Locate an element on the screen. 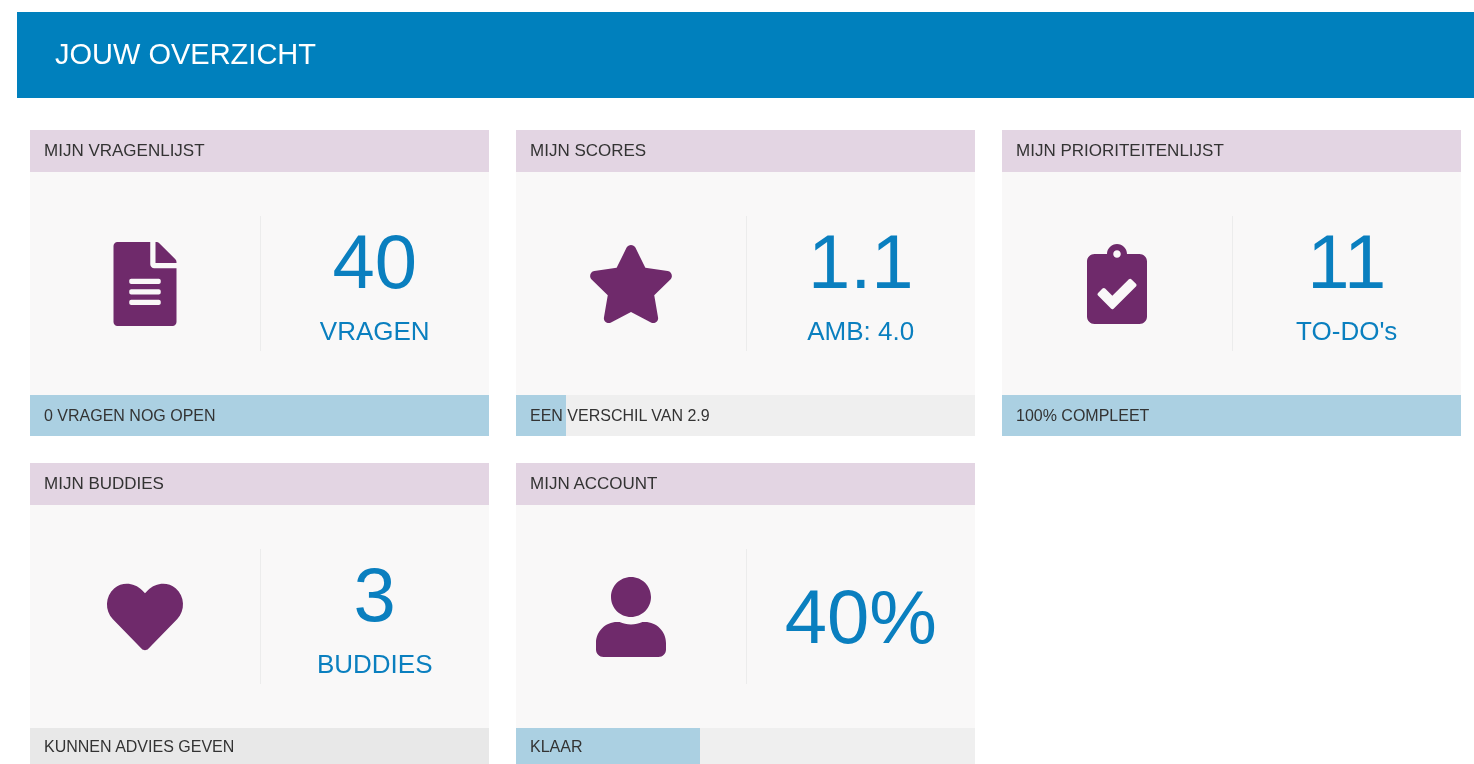 The height and width of the screenshot is (764, 1474). progress-text: KLAAR is located at coordinates (556, 746).